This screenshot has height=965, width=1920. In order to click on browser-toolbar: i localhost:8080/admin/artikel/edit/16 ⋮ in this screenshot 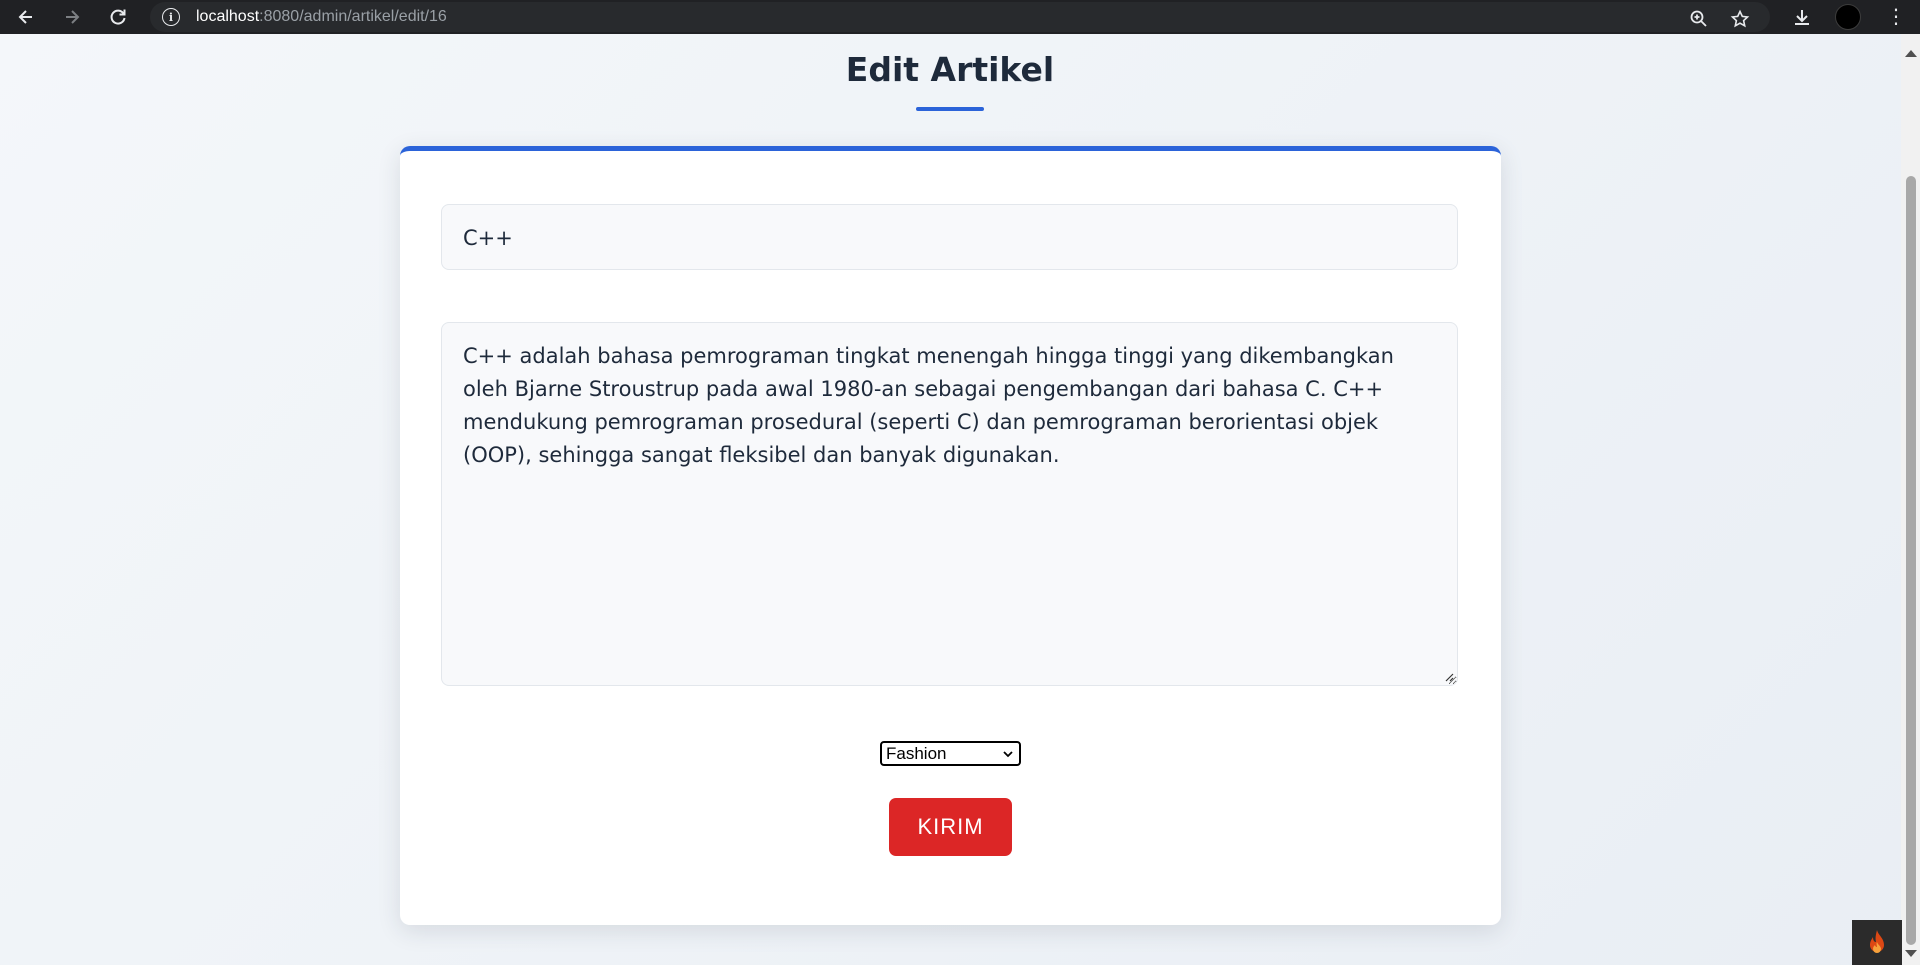, I will do `click(960, 17)`.